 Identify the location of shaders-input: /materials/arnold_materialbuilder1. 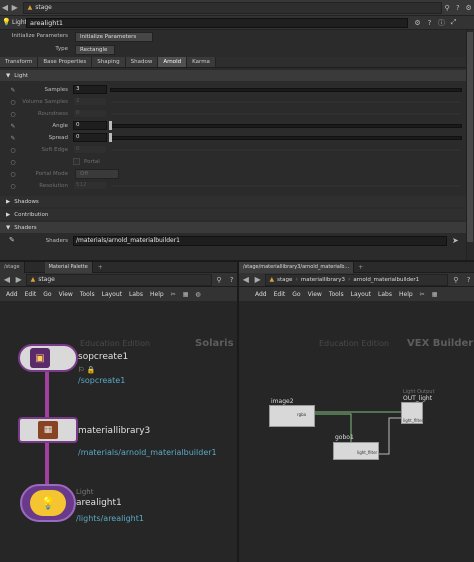
(260, 241).